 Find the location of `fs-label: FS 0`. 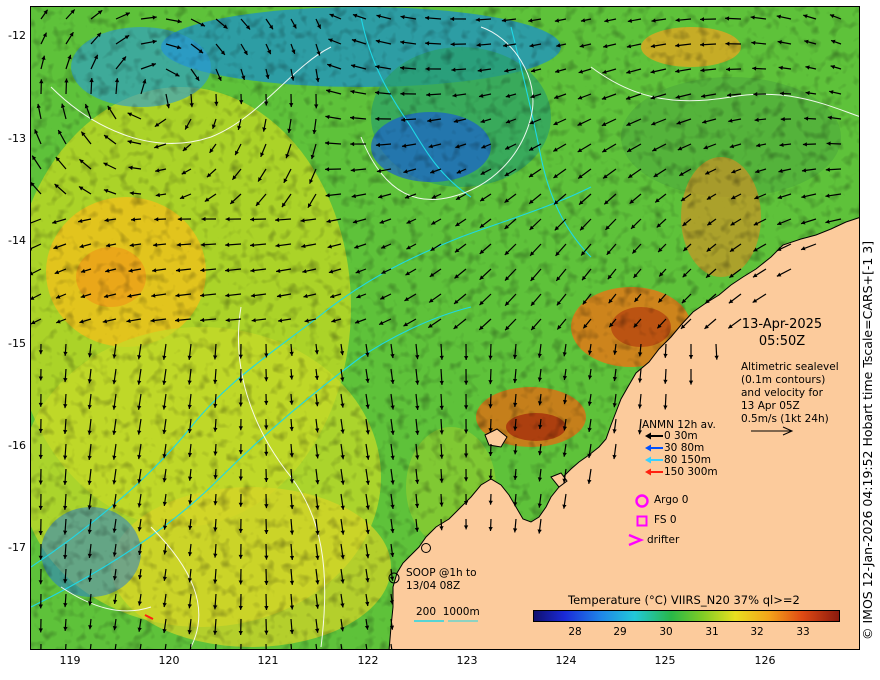

fs-label: FS 0 is located at coordinates (665, 520).